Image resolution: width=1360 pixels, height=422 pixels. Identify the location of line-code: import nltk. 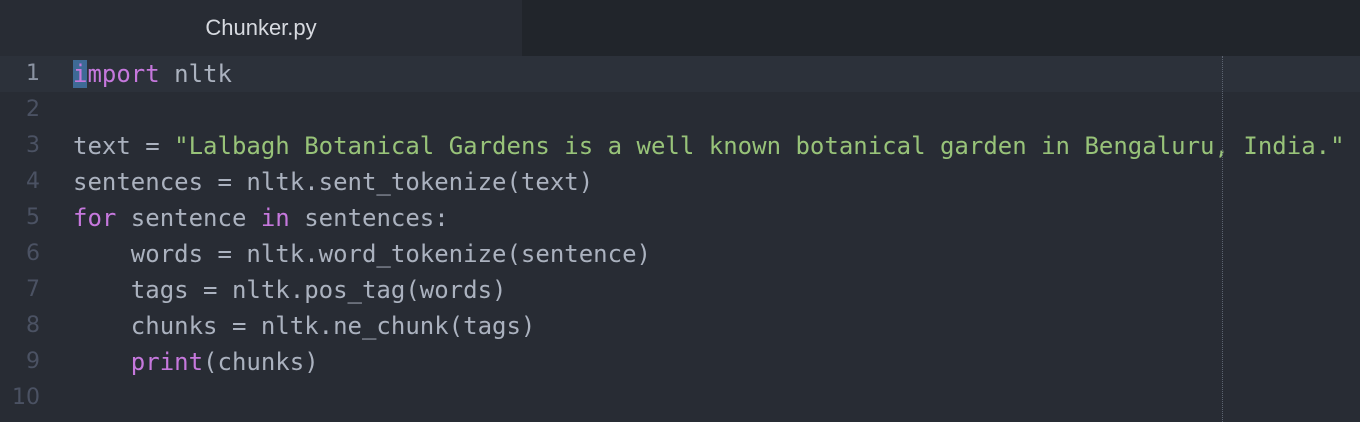
(152, 74).